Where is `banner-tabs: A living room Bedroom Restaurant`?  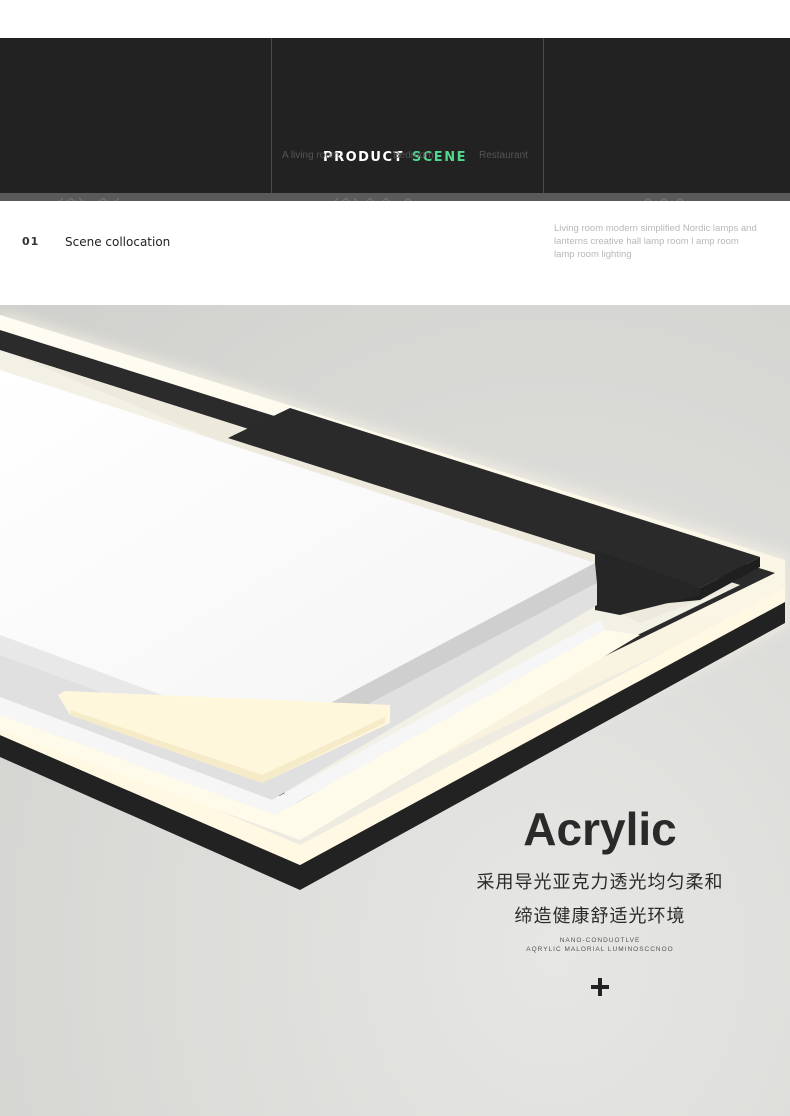 banner-tabs: A living room Bedroom Restaurant is located at coordinates (412, 157).